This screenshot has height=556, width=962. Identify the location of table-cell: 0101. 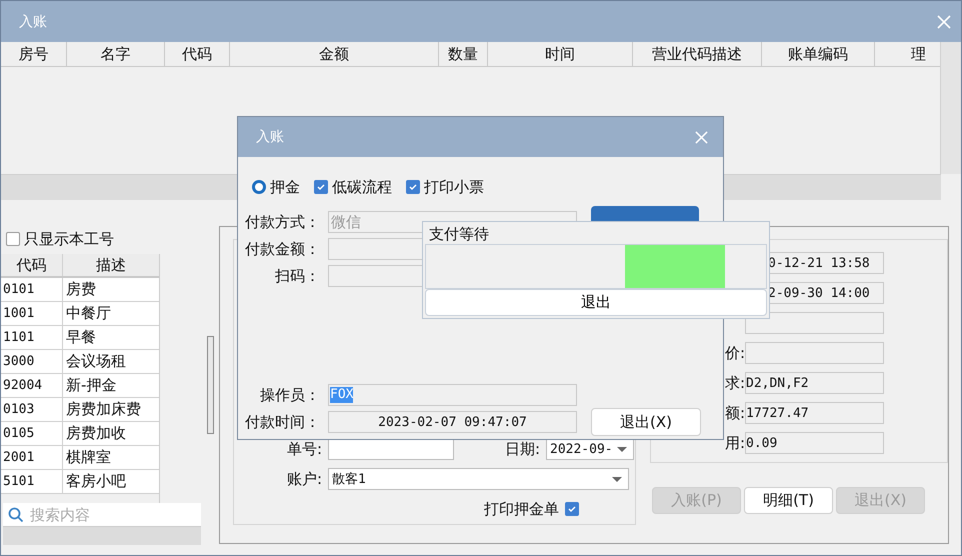
(32, 289).